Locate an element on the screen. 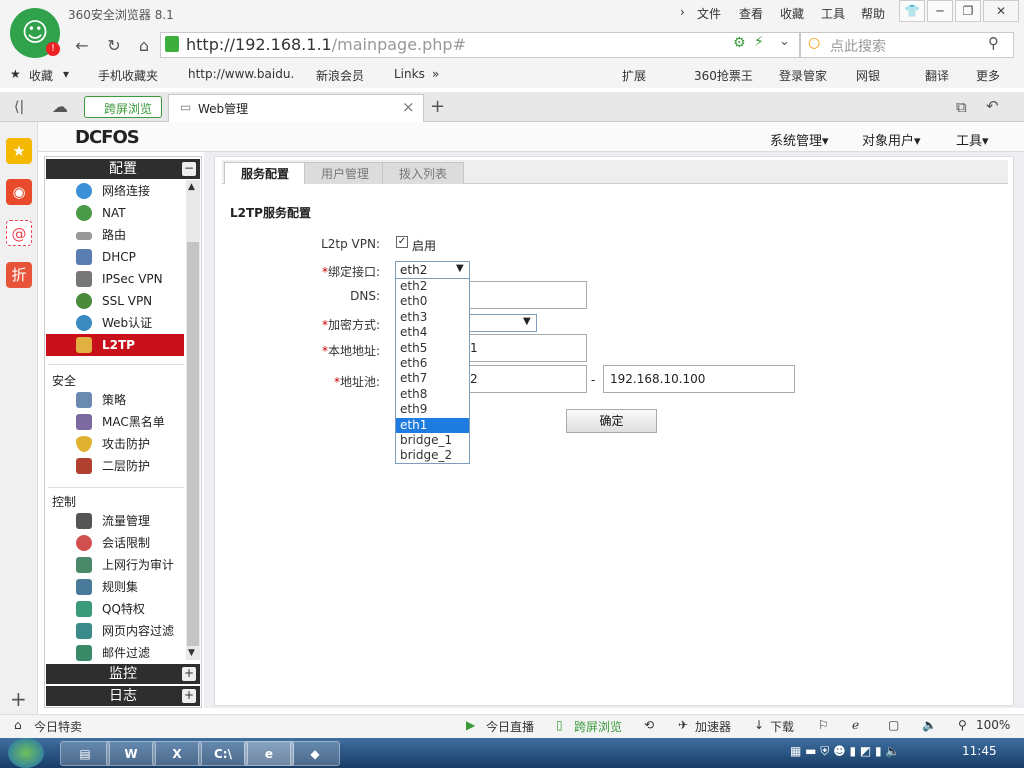 The height and width of the screenshot is (768, 1024). bookmark-login: 登录管家 is located at coordinates (803, 75).